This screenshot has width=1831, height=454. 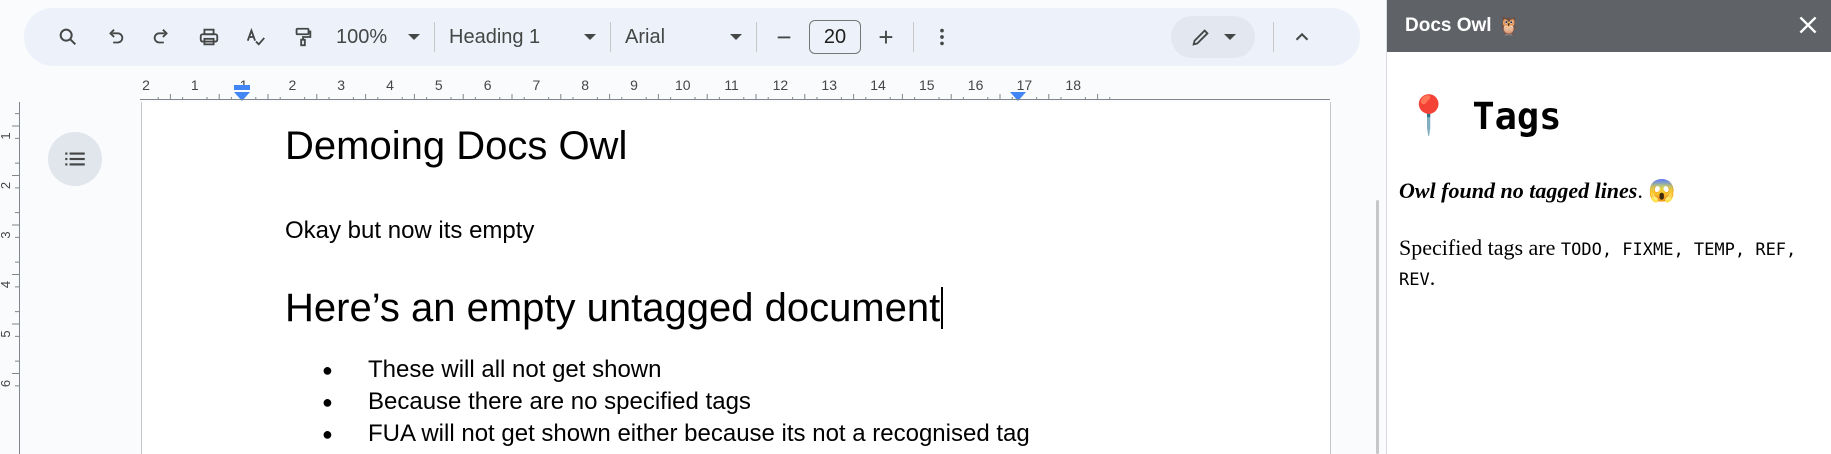 I want to click on document-heading-text: Here’s an empty untagged document, so click(x=613, y=308).